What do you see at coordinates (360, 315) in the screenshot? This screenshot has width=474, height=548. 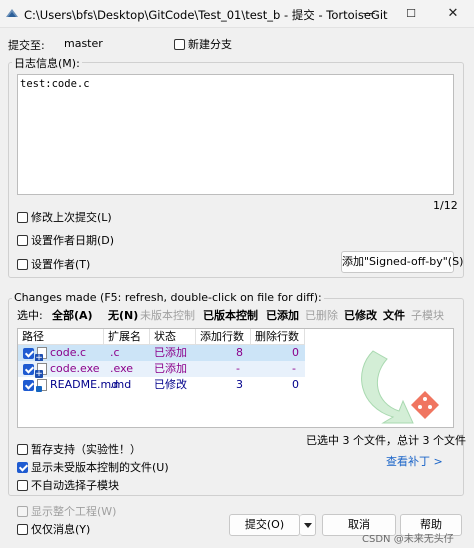 I see `filter-modified-link: 已修改` at bounding box center [360, 315].